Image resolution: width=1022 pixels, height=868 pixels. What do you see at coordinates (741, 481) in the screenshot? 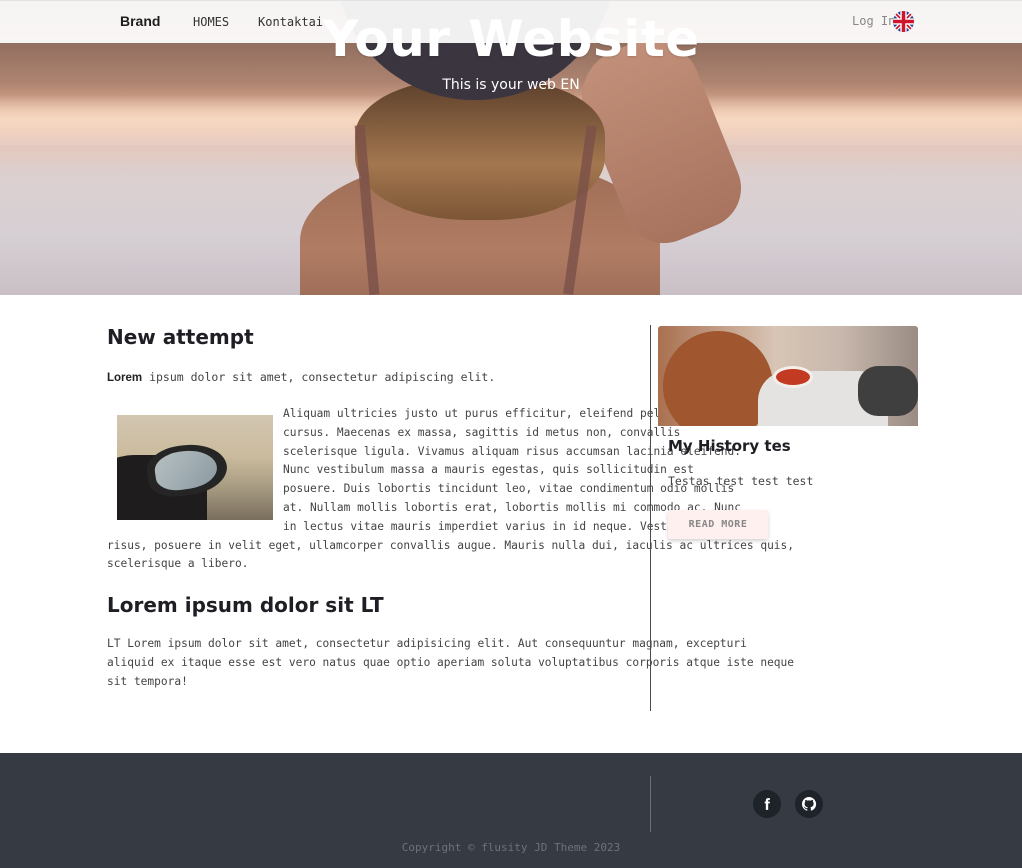
I see `card-text: Testas test test test` at bounding box center [741, 481].